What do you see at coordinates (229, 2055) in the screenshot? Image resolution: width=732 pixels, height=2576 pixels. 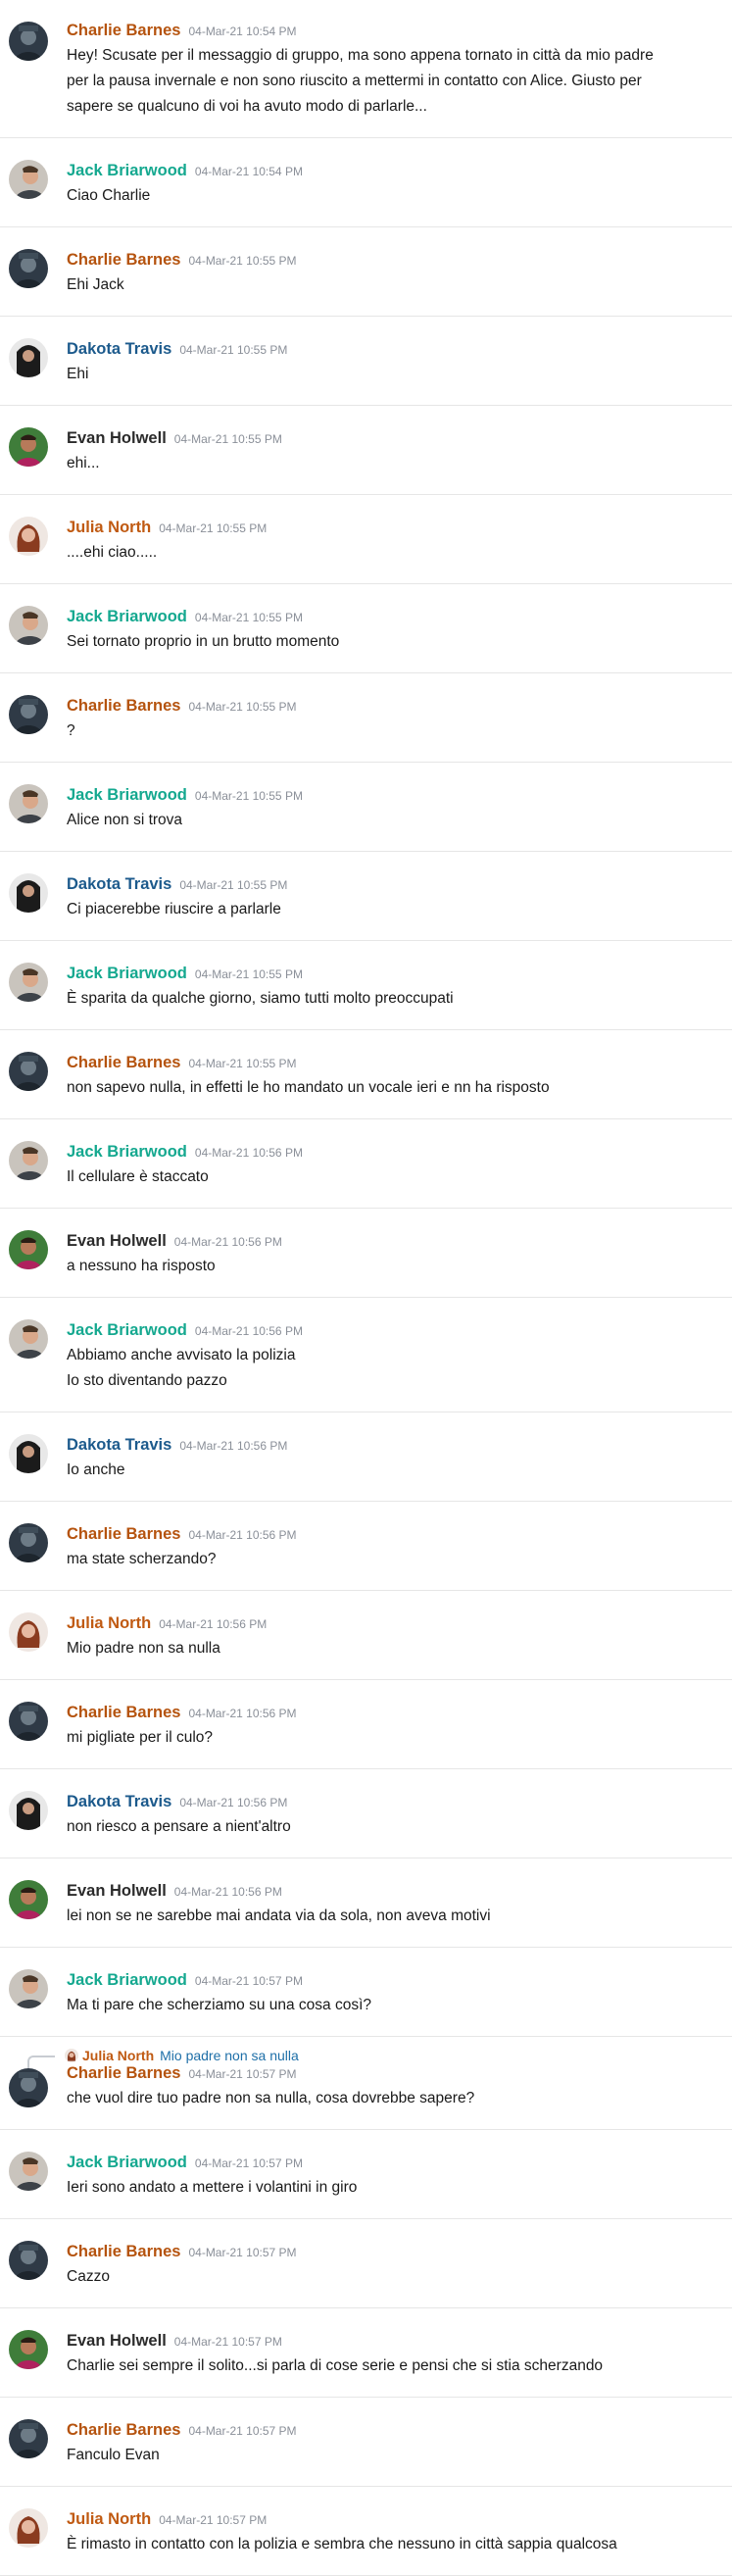 I see `reply-text: Mio padre non sa nulla` at bounding box center [229, 2055].